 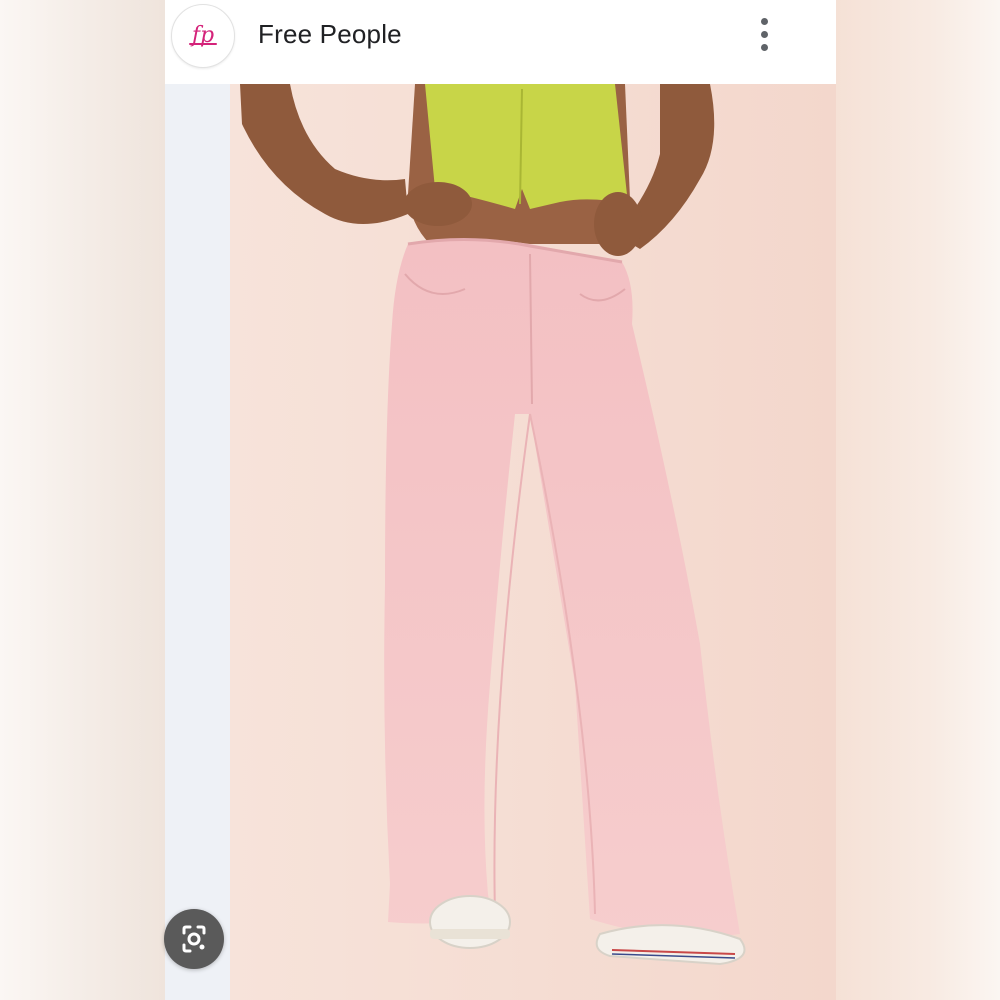 I want to click on brand-name: Free People, so click(x=330, y=34).